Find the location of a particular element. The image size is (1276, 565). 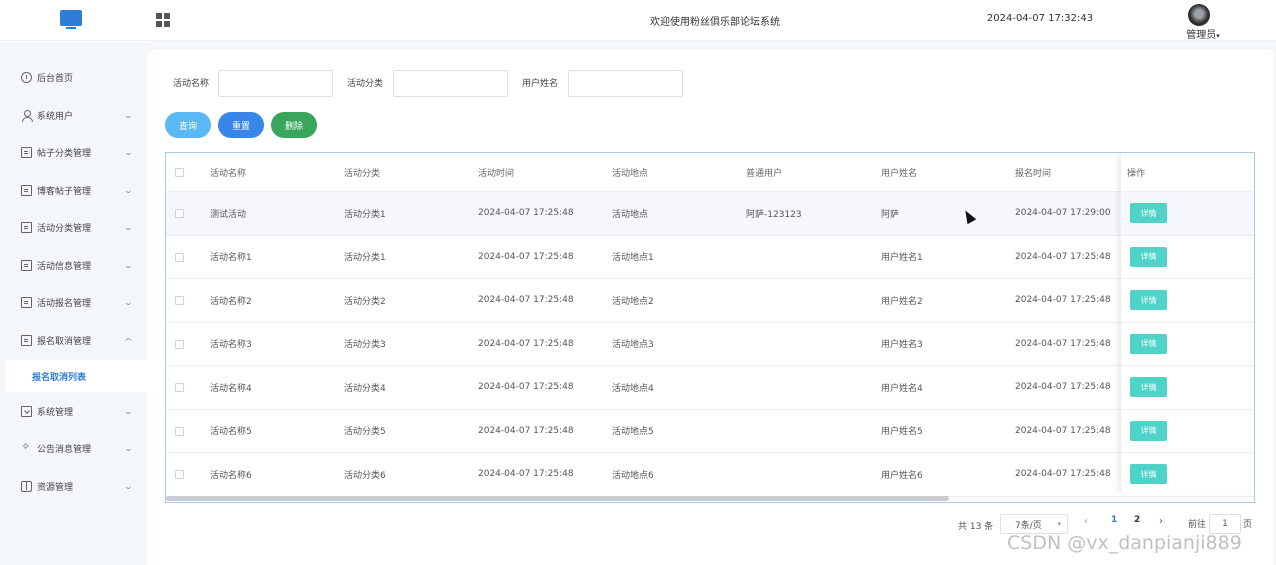

column-header: 活动名称 is located at coordinates (228, 173).